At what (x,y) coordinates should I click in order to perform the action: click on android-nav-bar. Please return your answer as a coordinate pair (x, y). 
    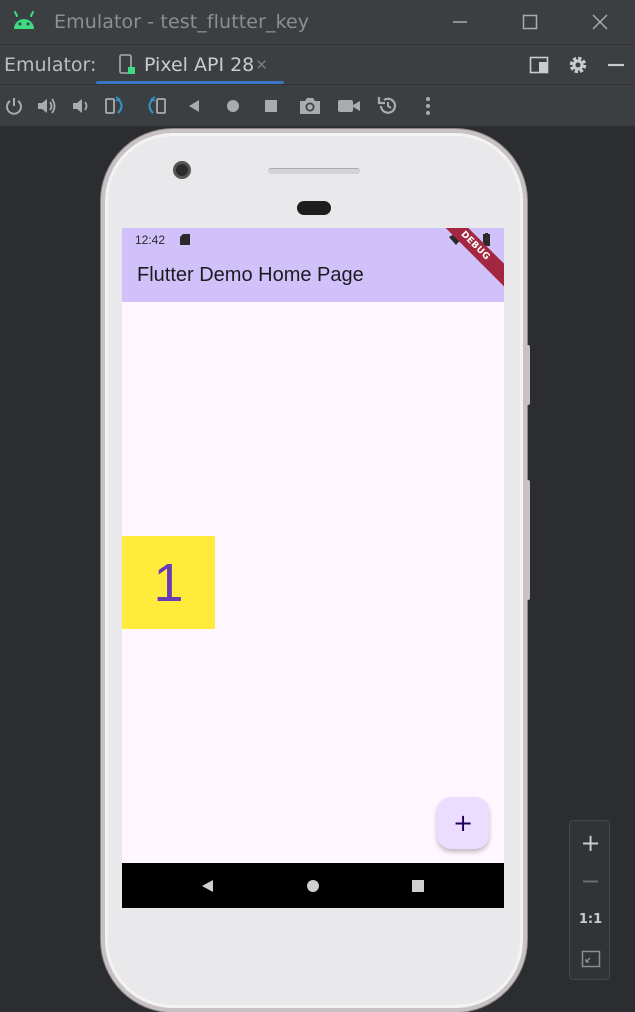
    Looking at the image, I should click on (313, 885).